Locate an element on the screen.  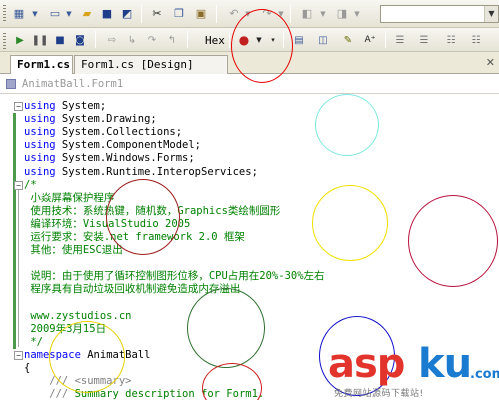
code-token: System.ComponentModel; is located at coordinates (128, 145).